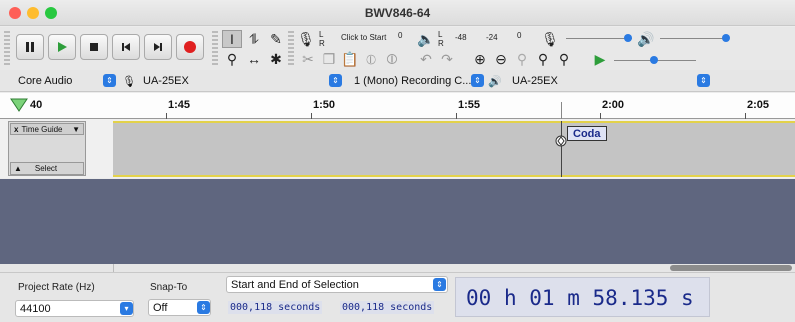 Image resolution: width=795 pixels, height=322 pixels. What do you see at coordinates (387, 307) in the screenshot?
I see `selection-end-time: 000,118 seconds` at bounding box center [387, 307].